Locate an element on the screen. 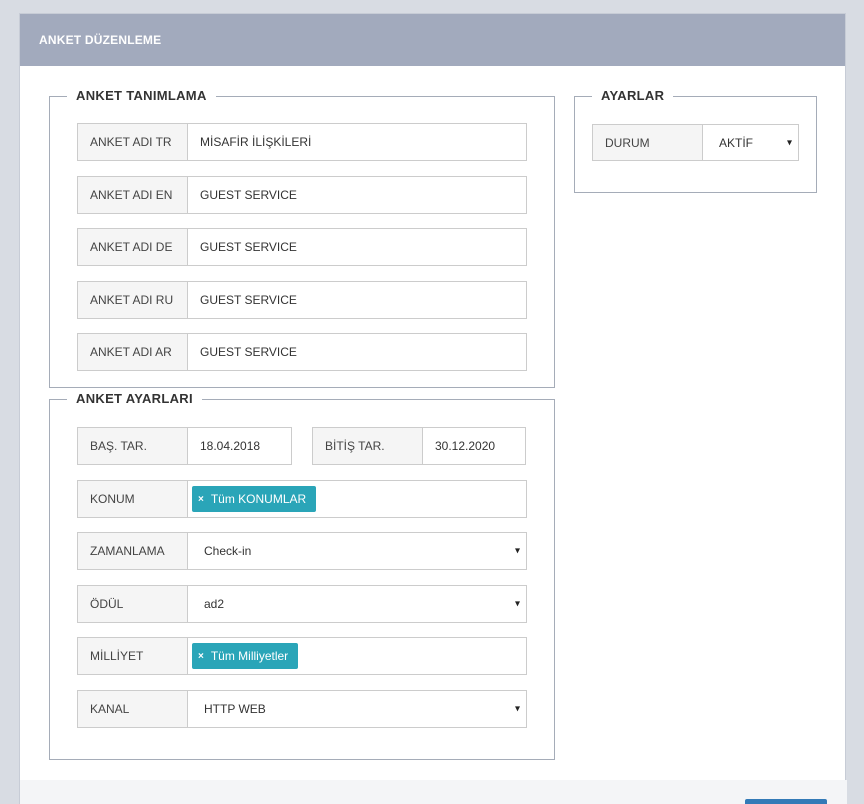 This screenshot has width=864, height=804. name-ru-input: GUEST SERVICE is located at coordinates (357, 300).